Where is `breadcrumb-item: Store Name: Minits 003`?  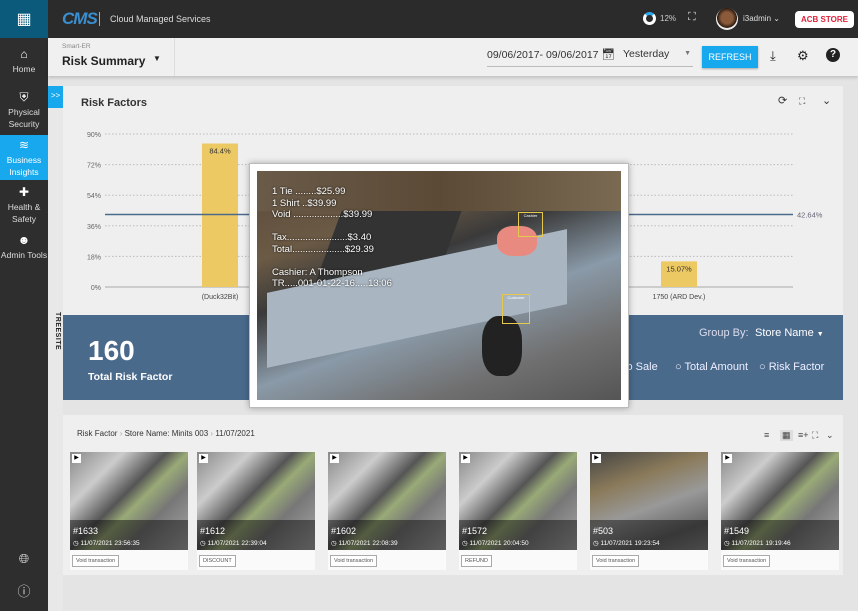
breadcrumb-item: Store Name: Minits 003 is located at coordinates (167, 433).